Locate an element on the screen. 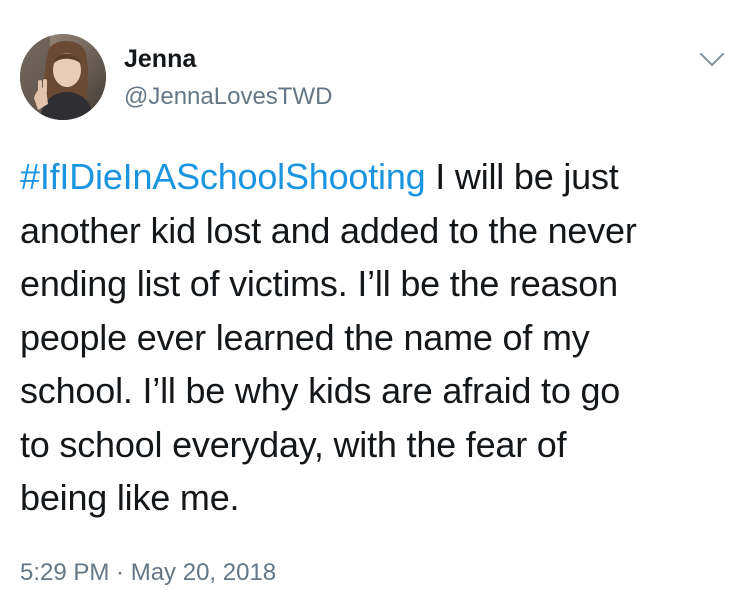  avatar is located at coordinates (63, 77).